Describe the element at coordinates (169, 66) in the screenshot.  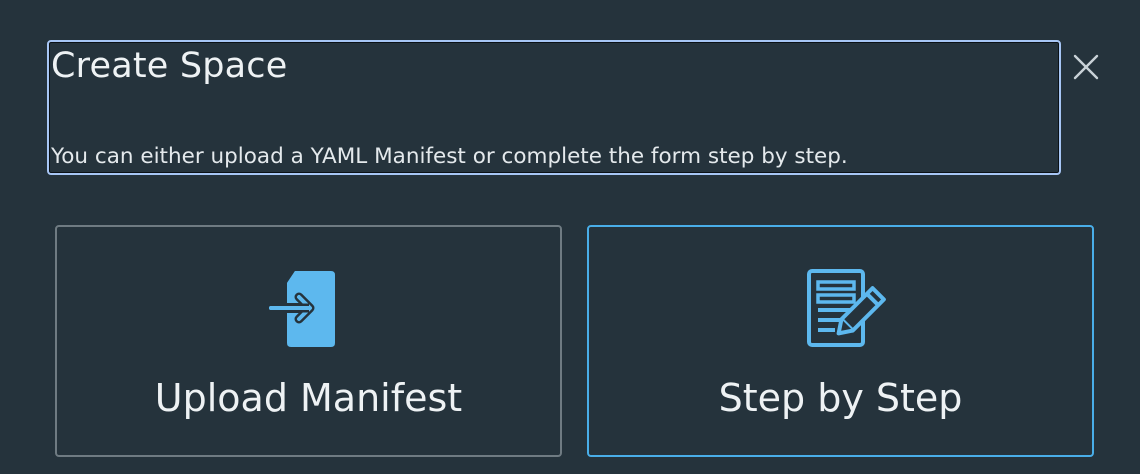
I see `dialog-title: Create Space` at that location.